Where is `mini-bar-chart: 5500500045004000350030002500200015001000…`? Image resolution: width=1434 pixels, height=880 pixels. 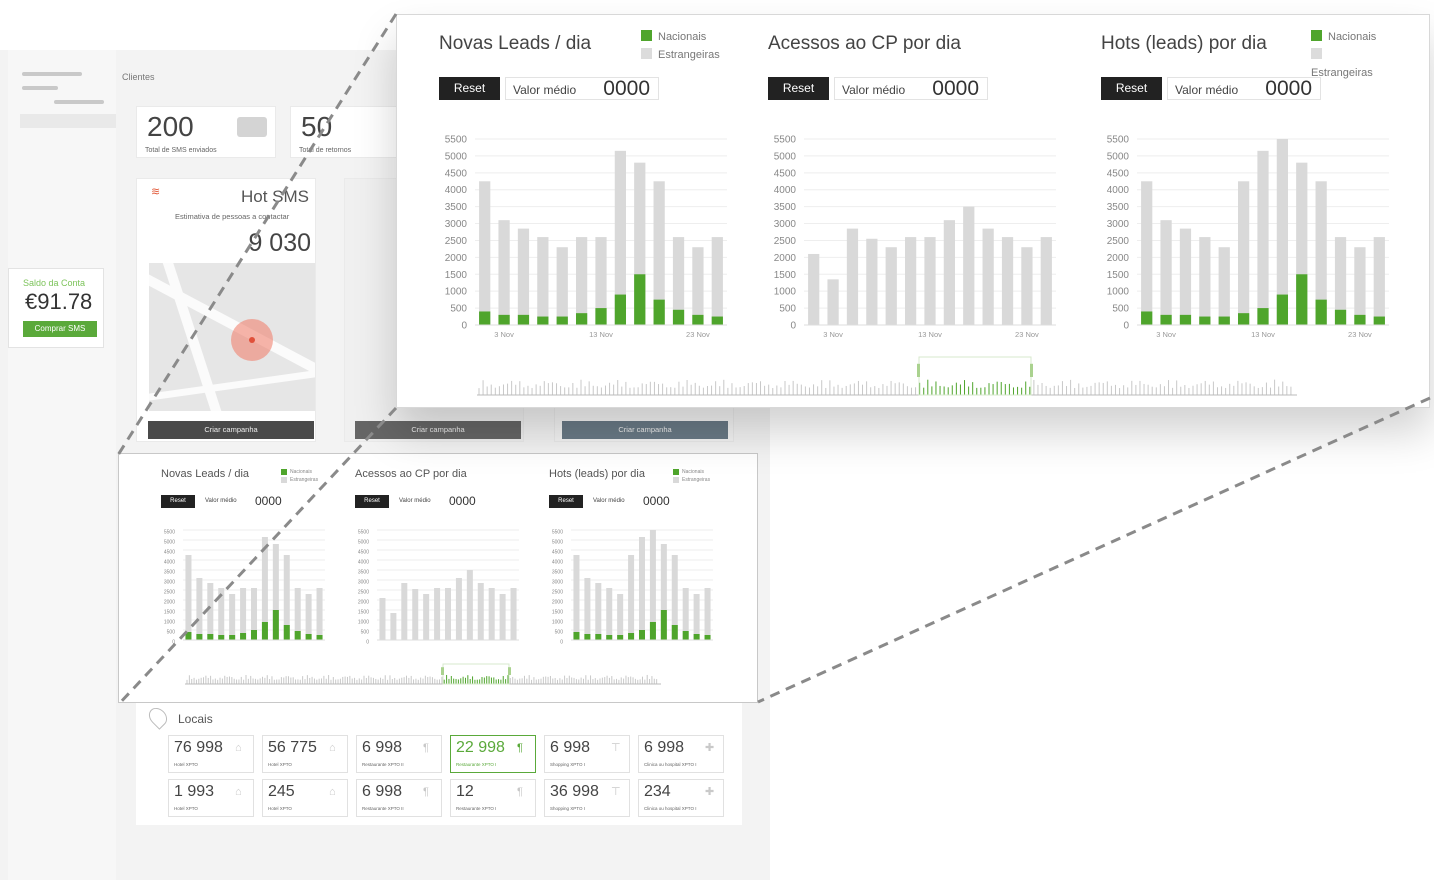
mini-bar-chart: 5500500045004000350030002500200015001000… is located at coordinates (649, 585).